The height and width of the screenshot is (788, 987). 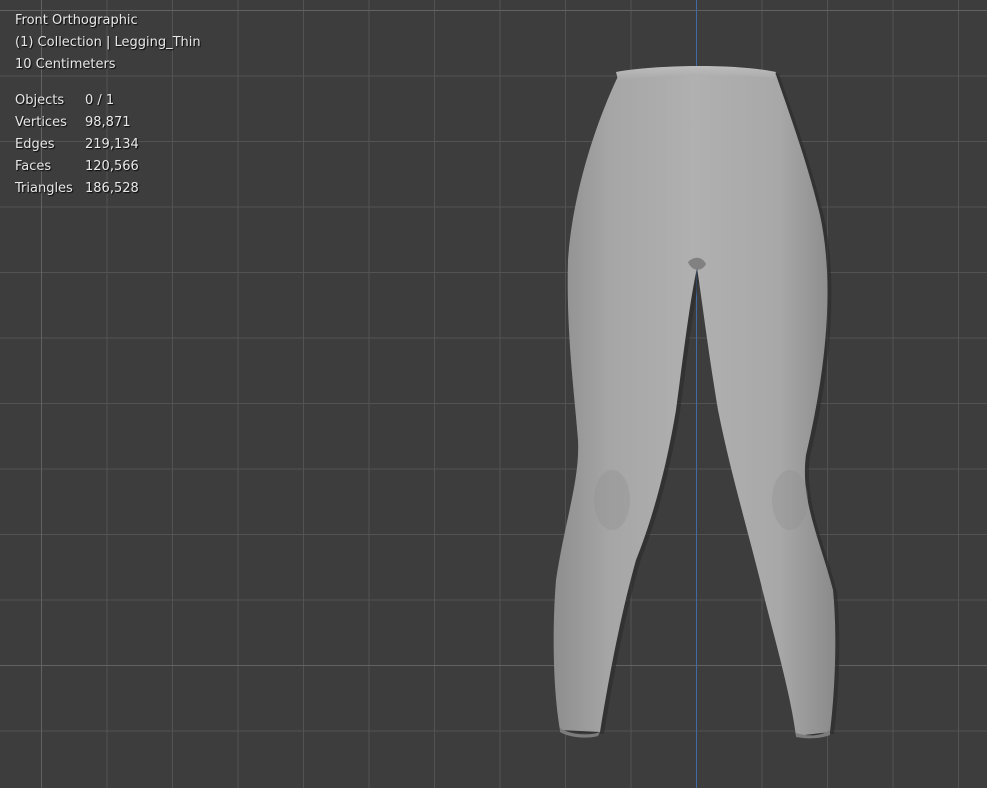 I want to click on stat-value: 98,871, so click(x=108, y=122).